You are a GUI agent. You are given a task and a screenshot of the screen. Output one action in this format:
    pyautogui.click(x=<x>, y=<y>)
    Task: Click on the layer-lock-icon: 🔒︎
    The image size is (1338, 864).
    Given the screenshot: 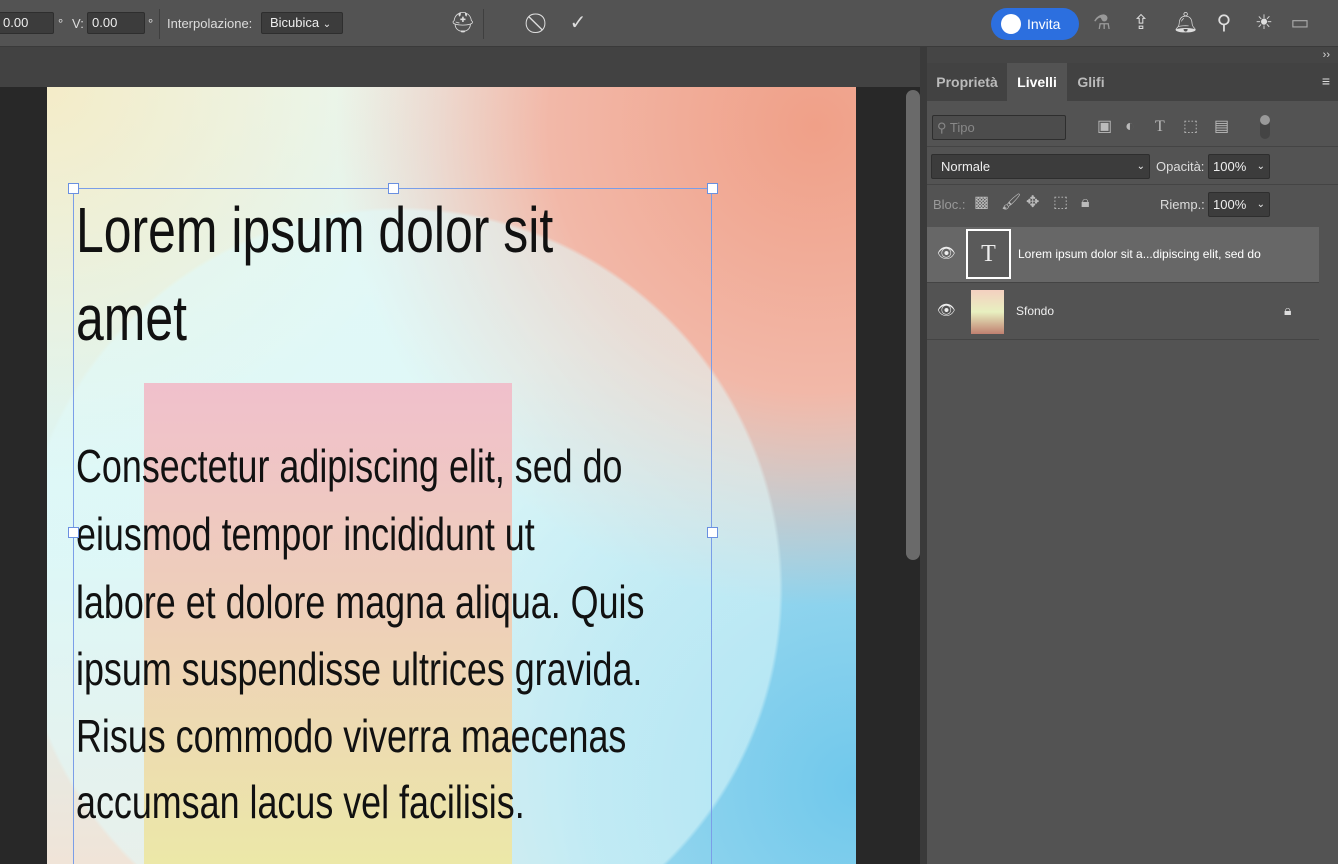 What is the action you would take?
    pyautogui.click(x=1287, y=310)
    